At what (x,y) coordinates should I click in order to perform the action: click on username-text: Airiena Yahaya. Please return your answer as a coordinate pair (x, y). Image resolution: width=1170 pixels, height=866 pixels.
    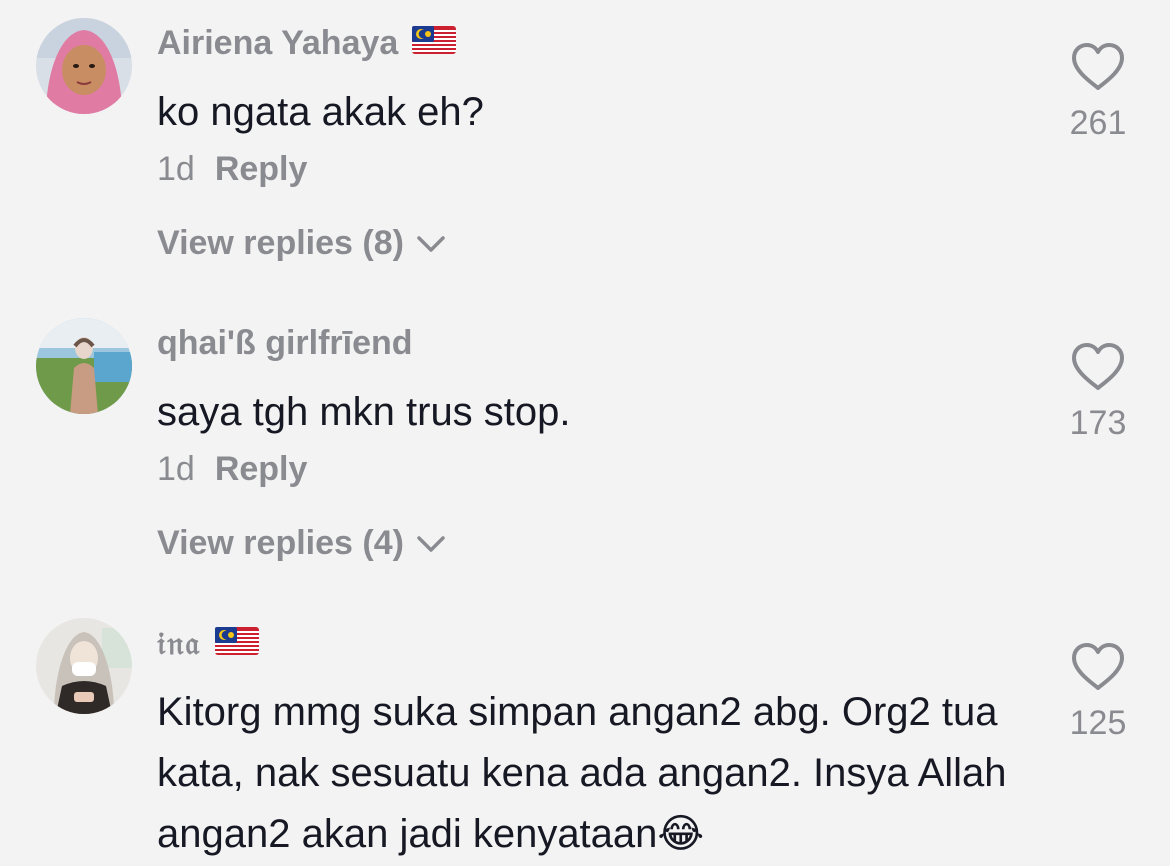
    Looking at the image, I should click on (277, 43).